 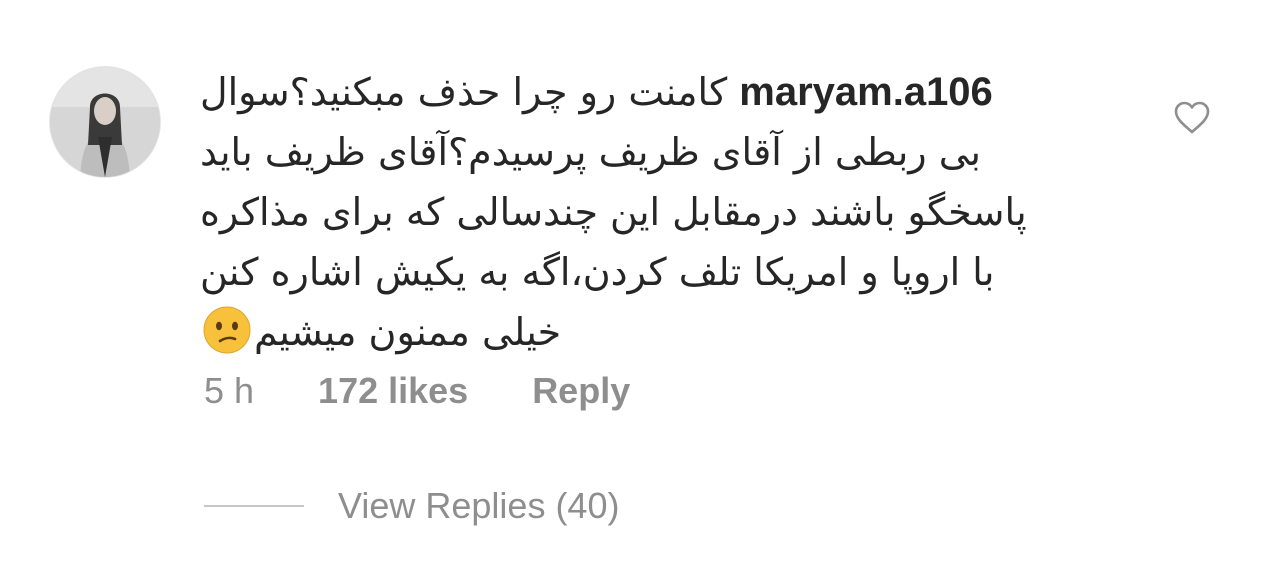 I want to click on reply-button: Reply, so click(x=581, y=391).